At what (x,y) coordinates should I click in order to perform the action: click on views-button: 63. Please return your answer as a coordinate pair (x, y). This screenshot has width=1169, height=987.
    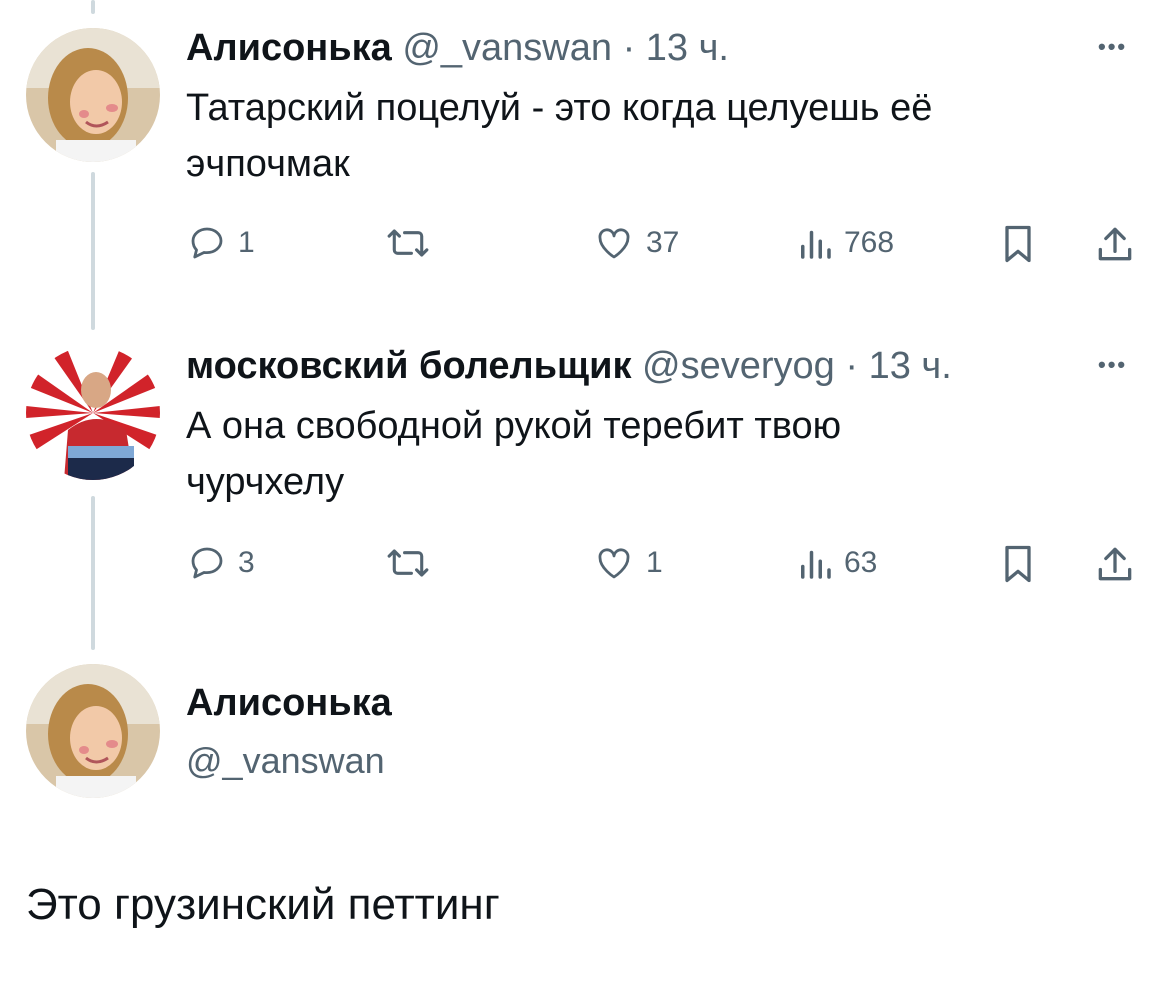
    Looking at the image, I should click on (836, 563).